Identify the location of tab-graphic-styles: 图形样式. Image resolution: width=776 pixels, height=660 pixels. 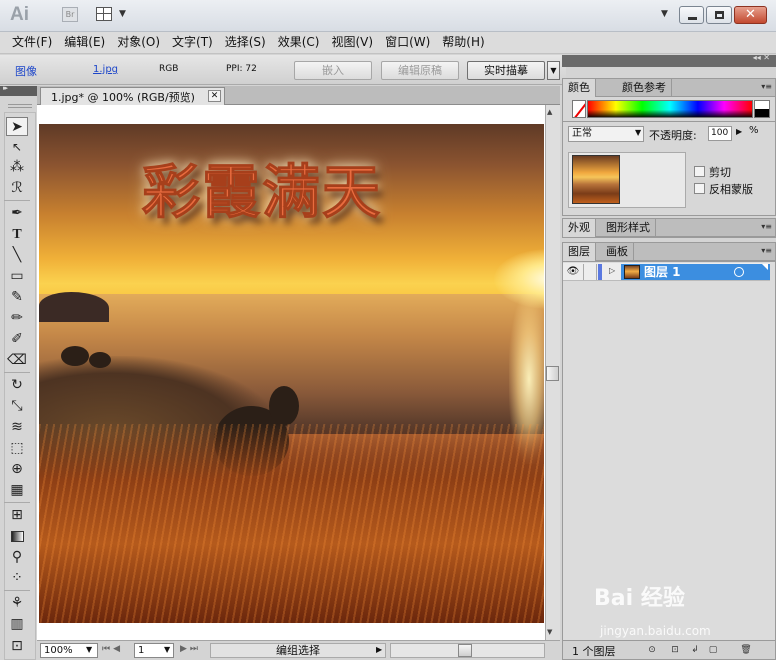
(628, 228).